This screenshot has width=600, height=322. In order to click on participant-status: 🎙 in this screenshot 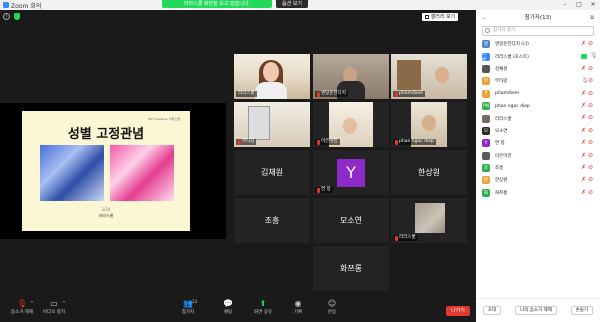, I will do `click(589, 56)`.